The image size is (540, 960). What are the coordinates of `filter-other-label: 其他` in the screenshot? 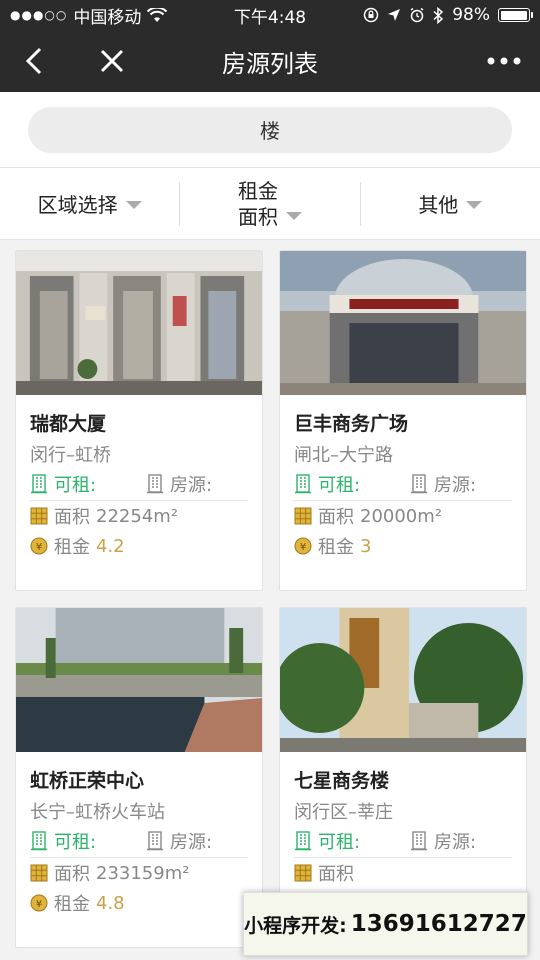 It's located at (438, 205).